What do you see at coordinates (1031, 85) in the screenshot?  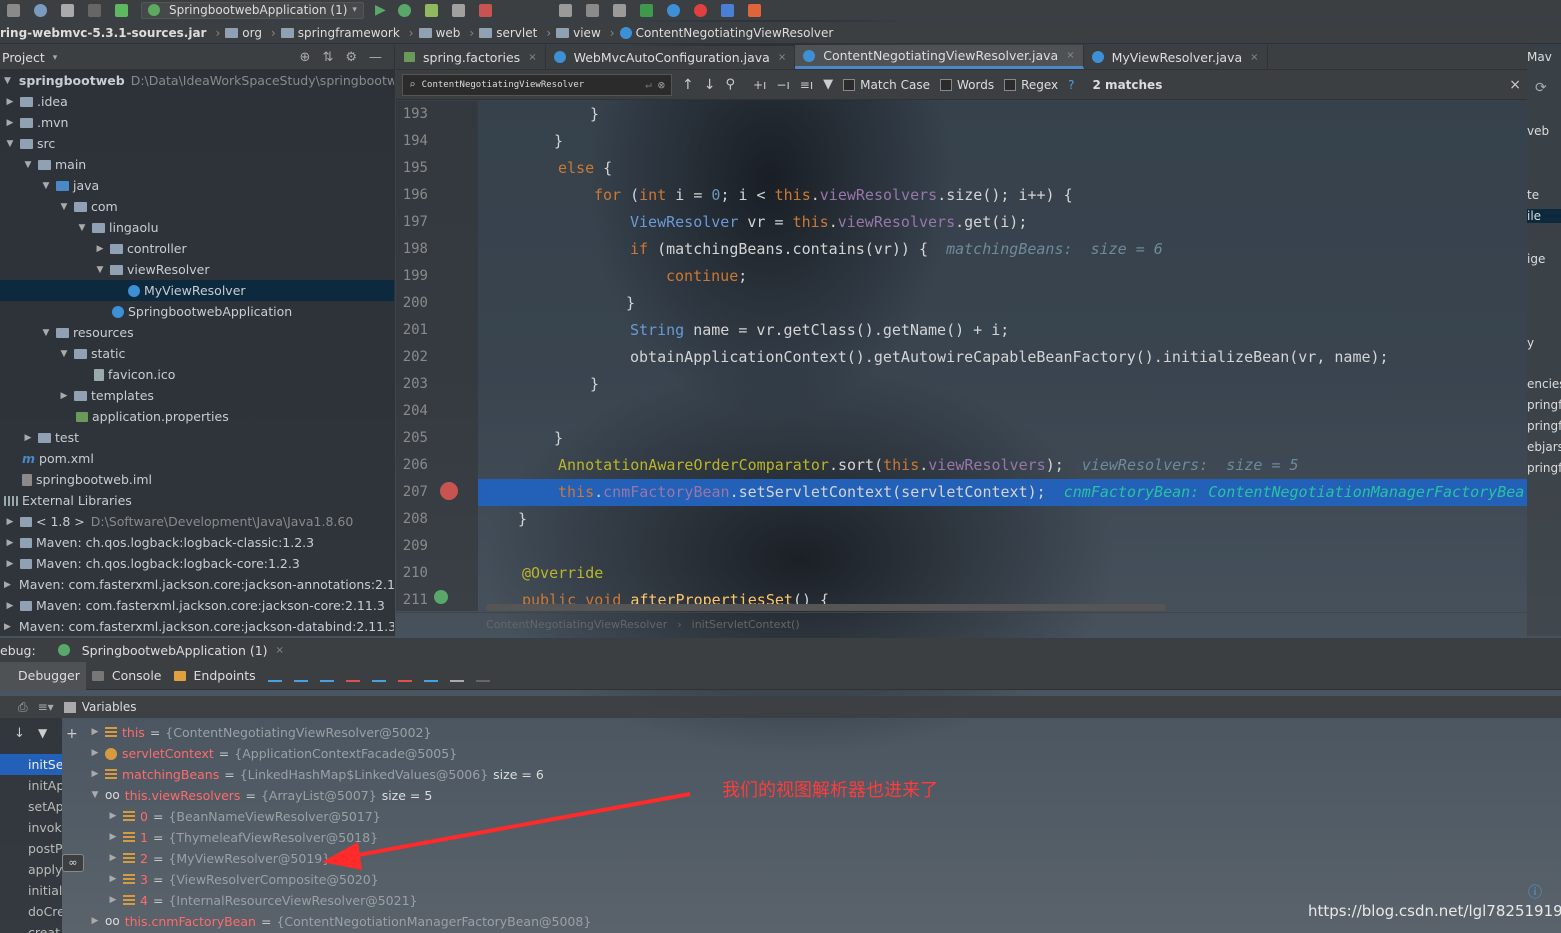 I see `regex-checkbox: Regex` at bounding box center [1031, 85].